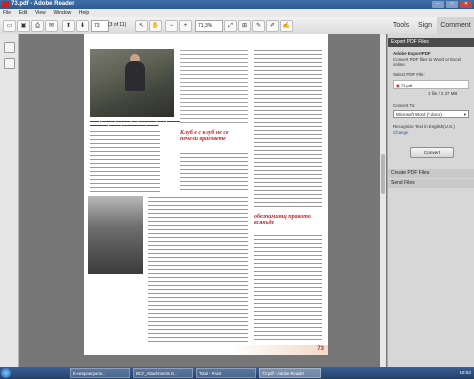  I want to click on taskbar-item-4: 73.pdf - Adobe Reader, so click(290, 373).